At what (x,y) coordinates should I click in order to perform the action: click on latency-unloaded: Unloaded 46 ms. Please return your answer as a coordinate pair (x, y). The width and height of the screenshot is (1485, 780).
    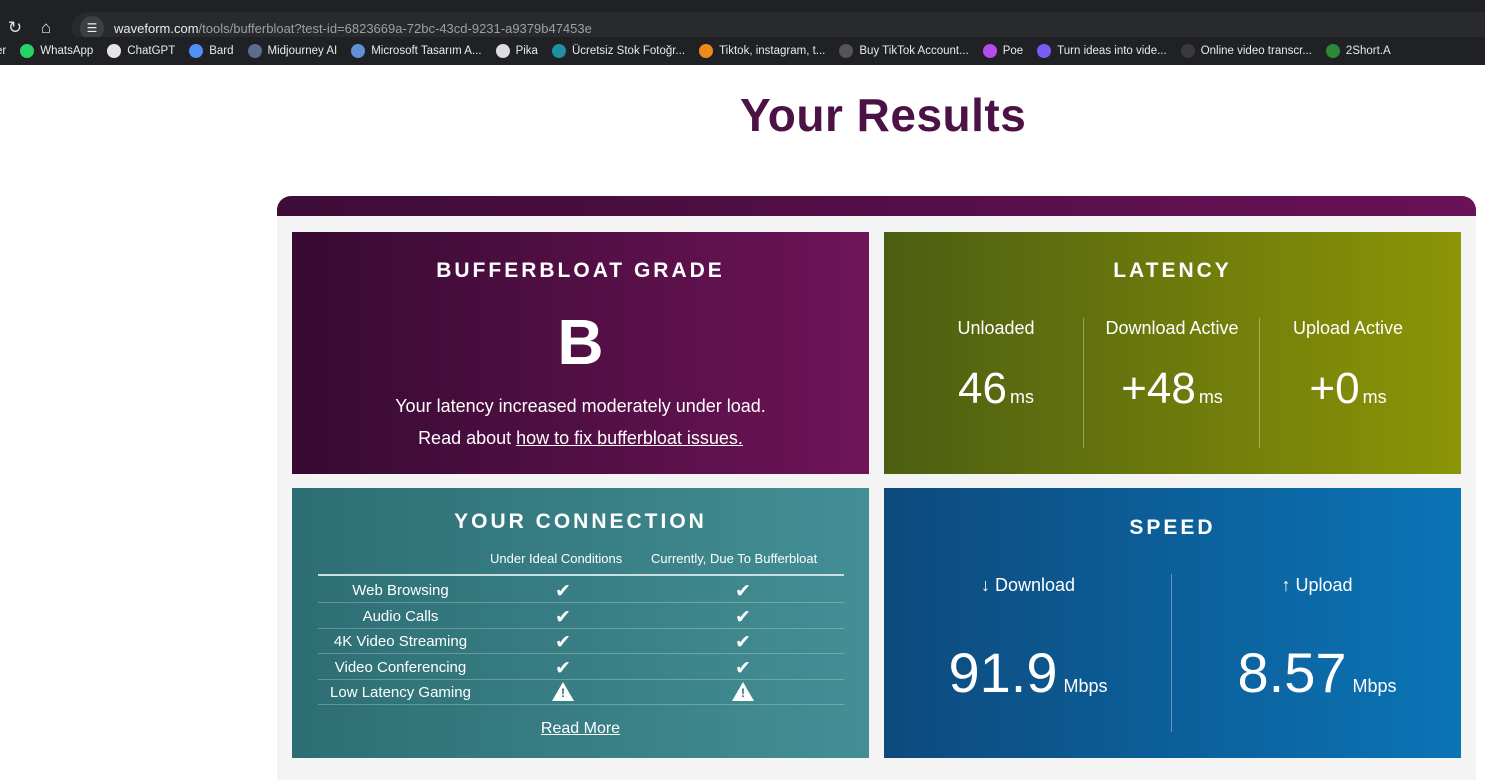
    Looking at the image, I should click on (996, 368).